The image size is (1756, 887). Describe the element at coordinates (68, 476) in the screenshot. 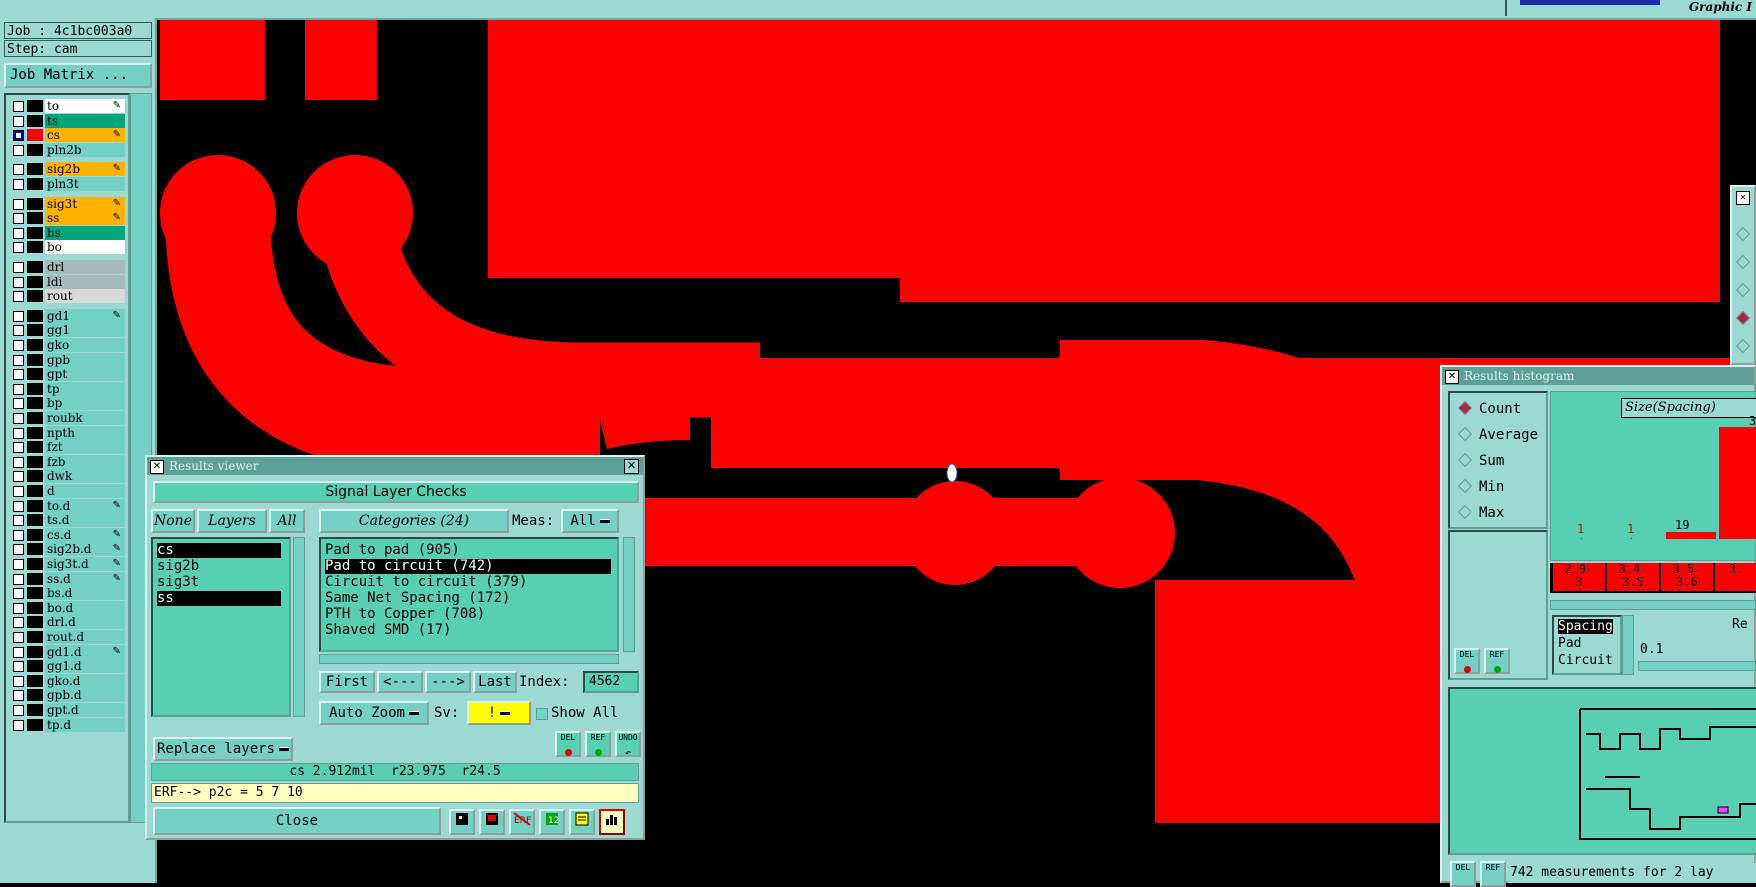

I see `layer-row-dwk: dwk` at that location.